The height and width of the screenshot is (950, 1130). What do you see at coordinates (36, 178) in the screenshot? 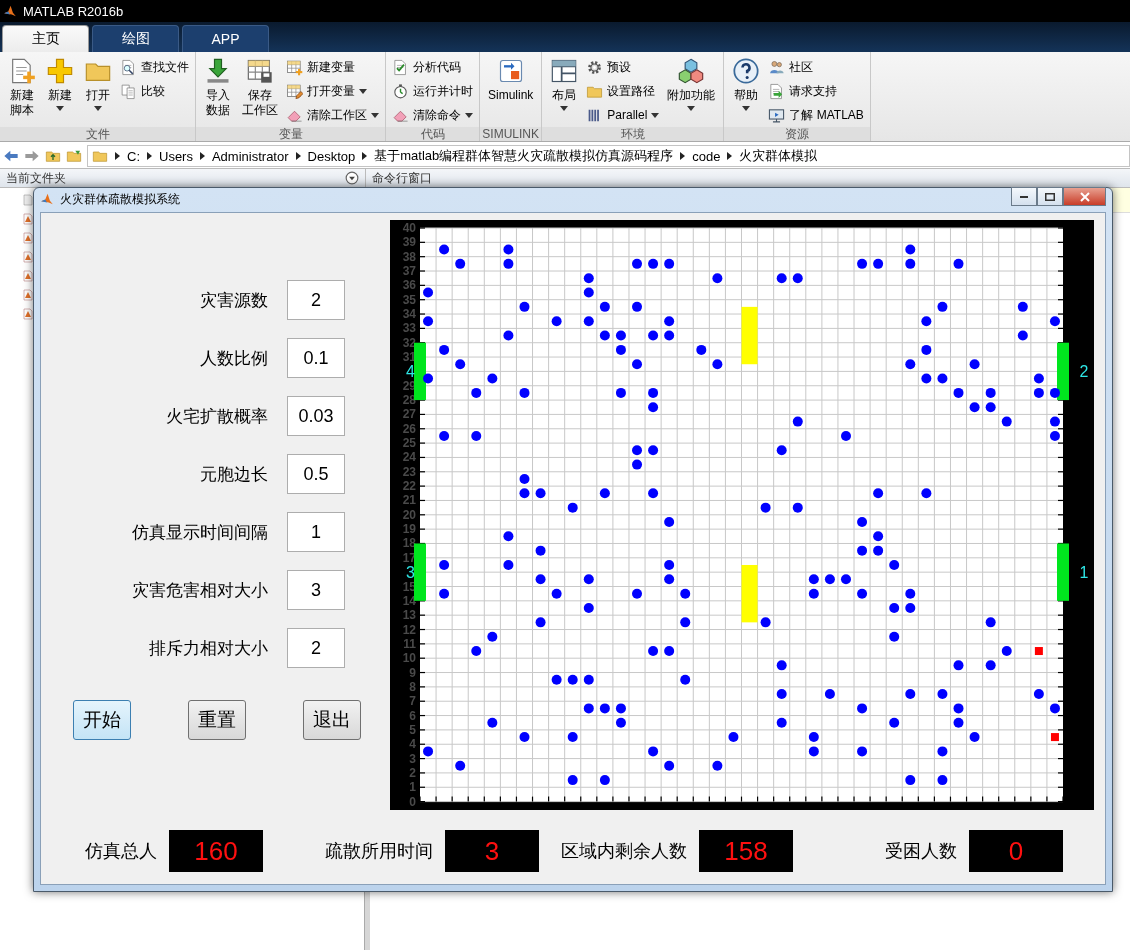
I see `panel-title: 当前文件夹` at bounding box center [36, 178].